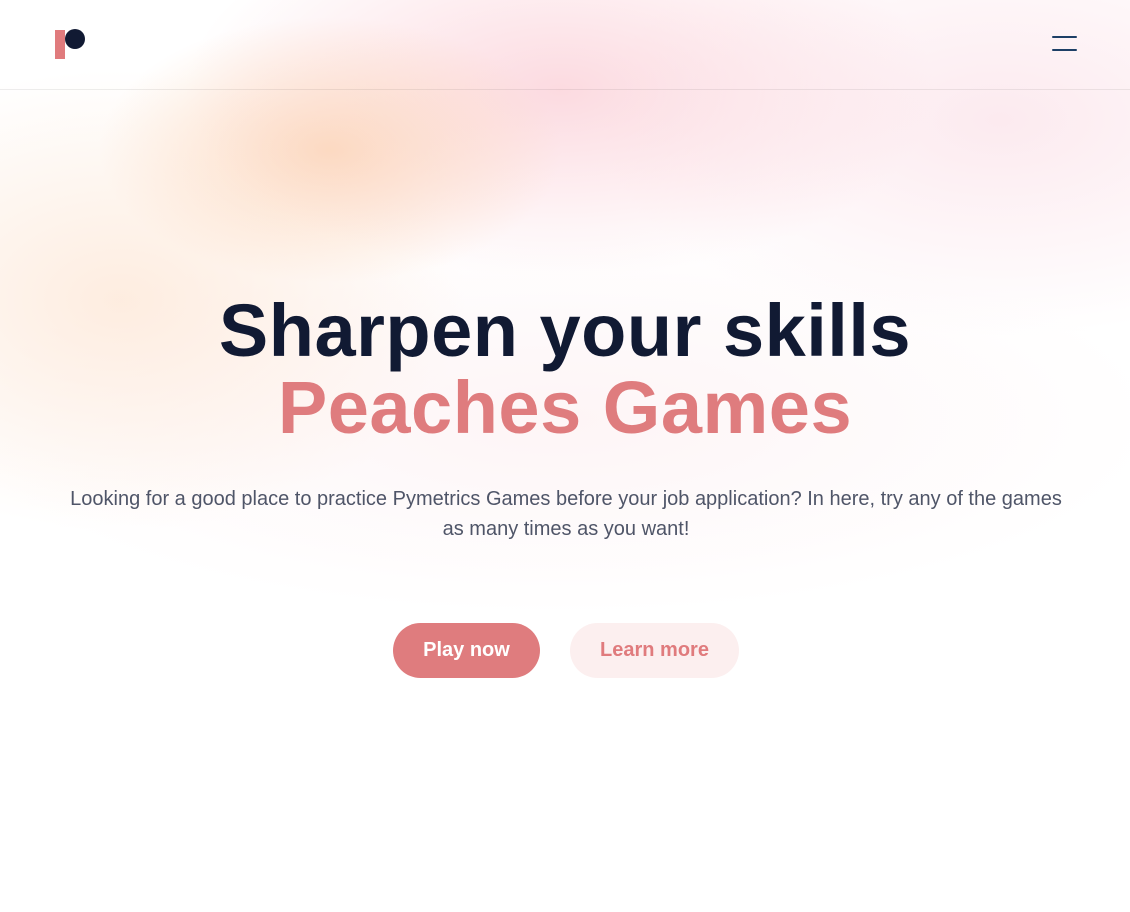 This screenshot has width=1130, height=912. Describe the element at coordinates (75, 39) in the screenshot. I see `logo-dot` at that location.